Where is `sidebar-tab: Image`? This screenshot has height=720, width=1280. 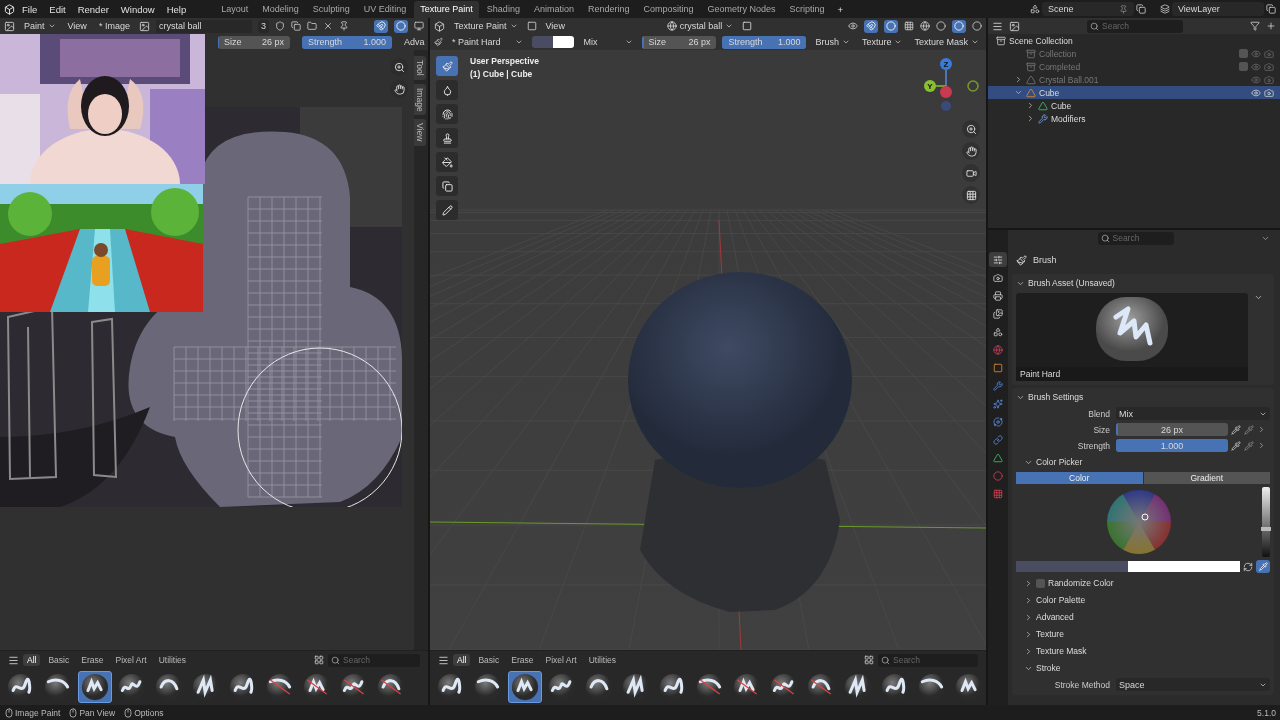 sidebar-tab: Image is located at coordinates (420, 99).